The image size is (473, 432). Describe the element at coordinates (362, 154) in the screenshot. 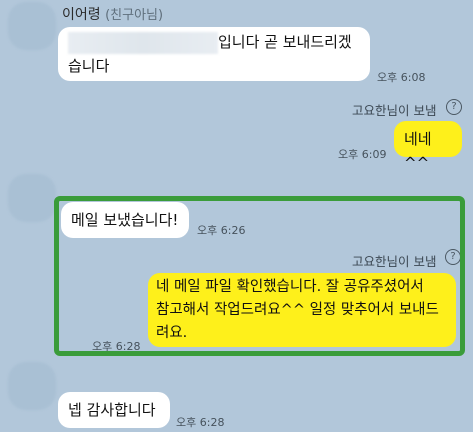

I see `message-time: 오후 6:09` at that location.